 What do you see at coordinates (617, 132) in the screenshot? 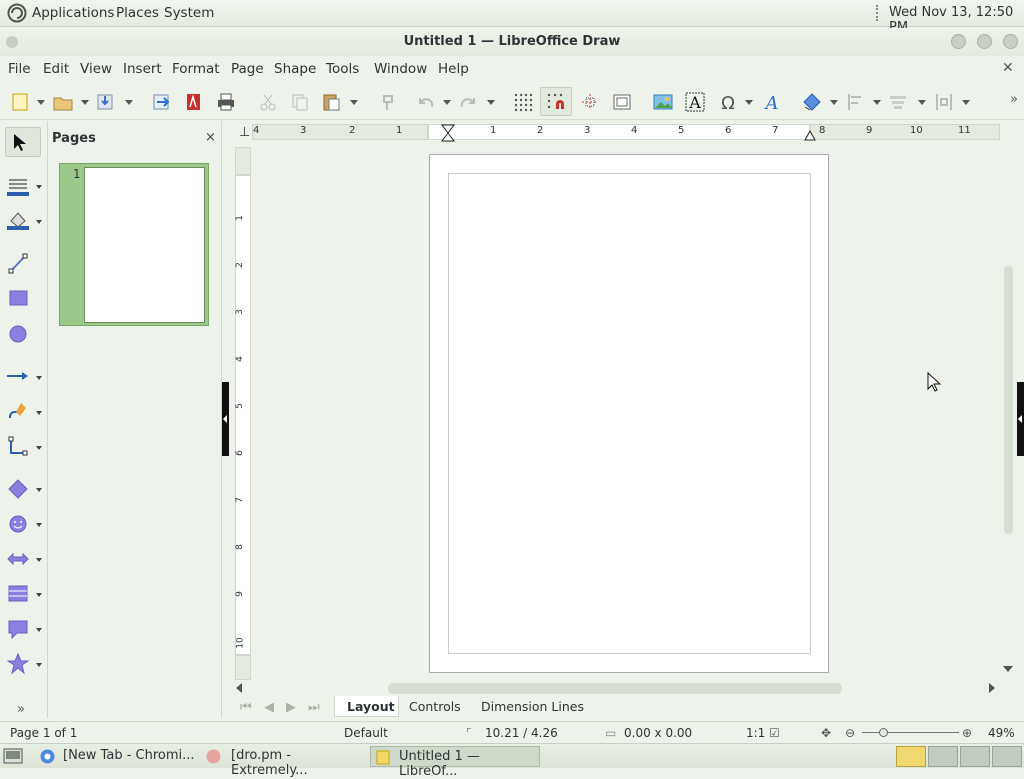
I see `horizontal-ruler: ⊥ 4 3 2 1 1 2 3 4 5 6 7 8 9 10 11` at bounding box center [617, 132].